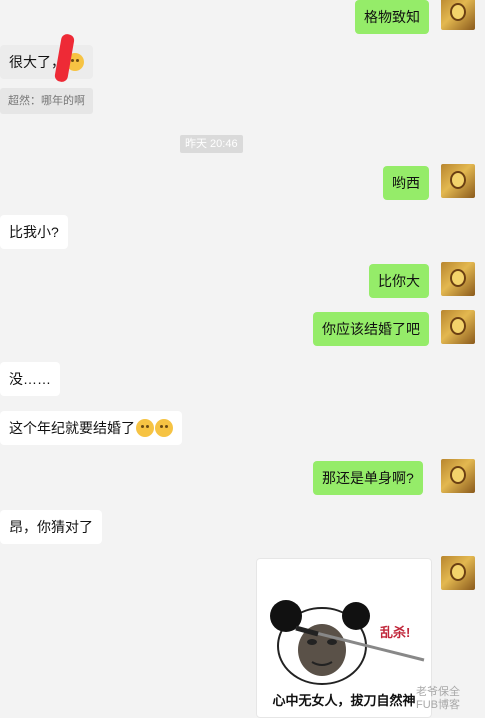 This screenshot has height=718, width=485. What do you see at coordinates (438, 692) in the screenshot?
I see `watermark-line-1: 老爷保全` at bounding box center [438, 692].